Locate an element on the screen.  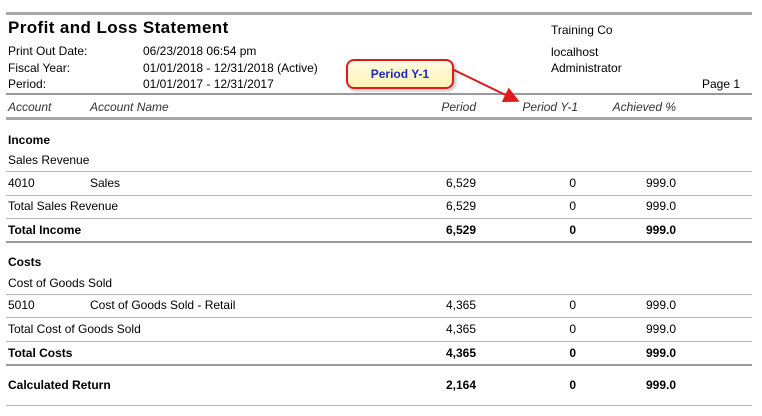
period-y1-callout: Period Y-1 is located at coordinates (400, 74).